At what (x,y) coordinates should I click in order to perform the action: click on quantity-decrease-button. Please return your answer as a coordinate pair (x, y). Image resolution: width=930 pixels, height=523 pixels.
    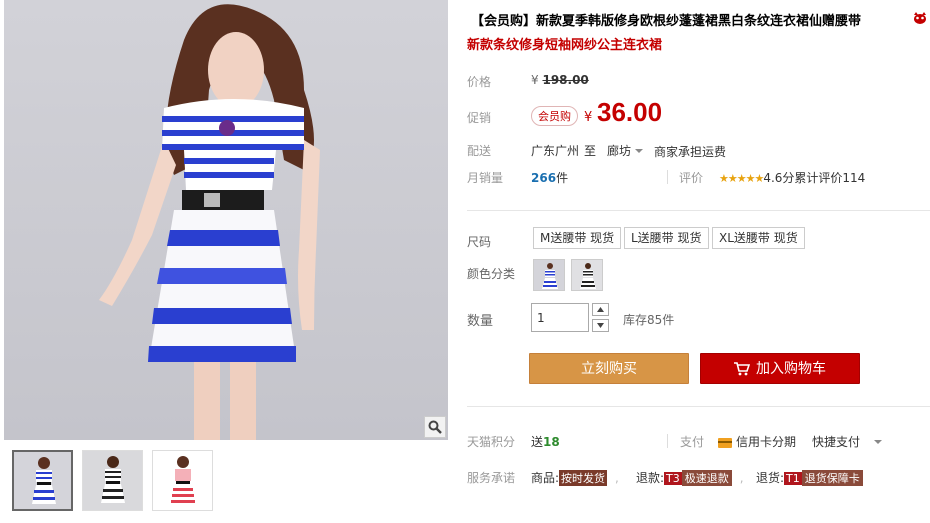
    Looking at the image, I should click on (600, 325).